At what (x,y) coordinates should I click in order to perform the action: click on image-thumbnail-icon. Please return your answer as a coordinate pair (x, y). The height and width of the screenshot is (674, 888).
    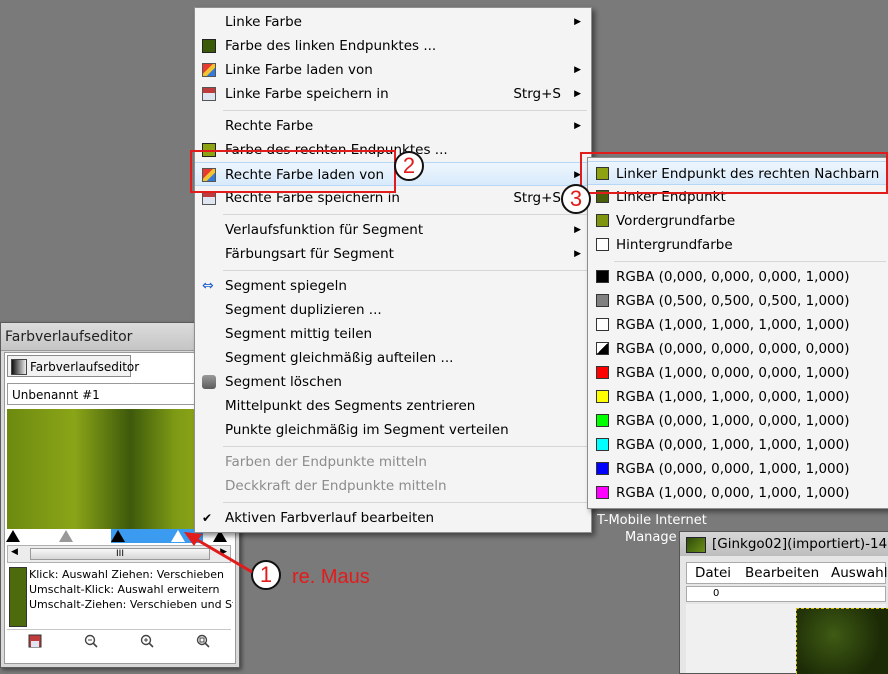
    Looking at the image, I should click on (696, 545).